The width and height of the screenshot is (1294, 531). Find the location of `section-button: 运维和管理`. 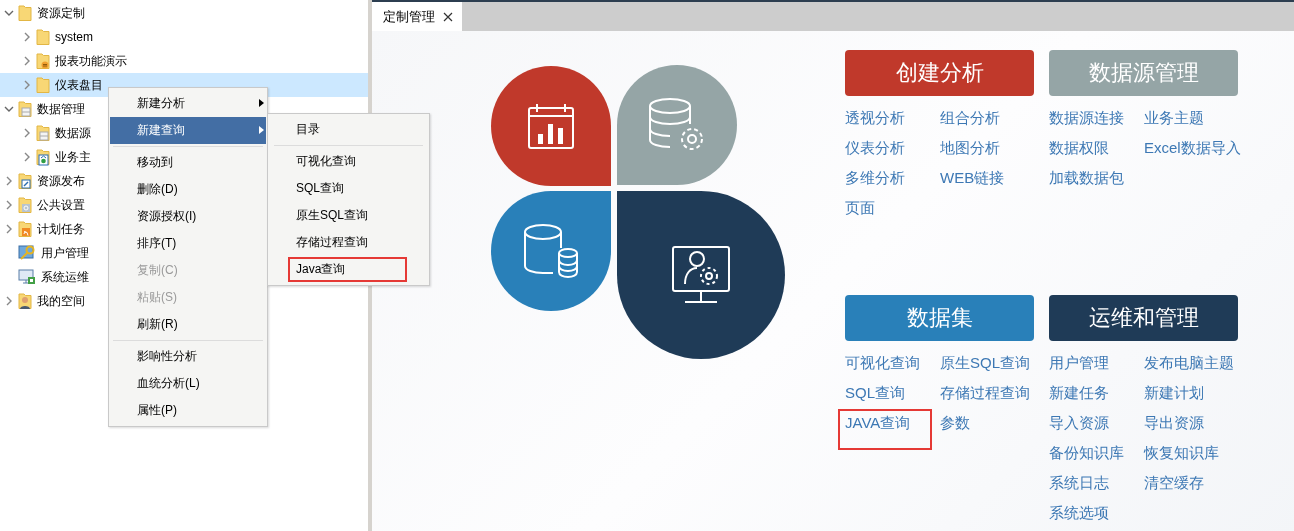

section-button: 运维和管理 is located at coordinates (1143, 318).